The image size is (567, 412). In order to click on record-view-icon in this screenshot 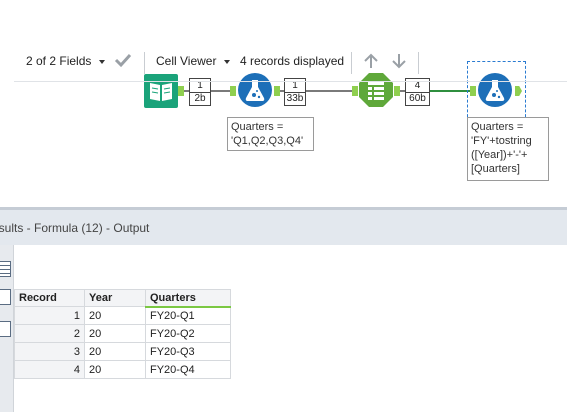, I will do `click(5, 297)`.